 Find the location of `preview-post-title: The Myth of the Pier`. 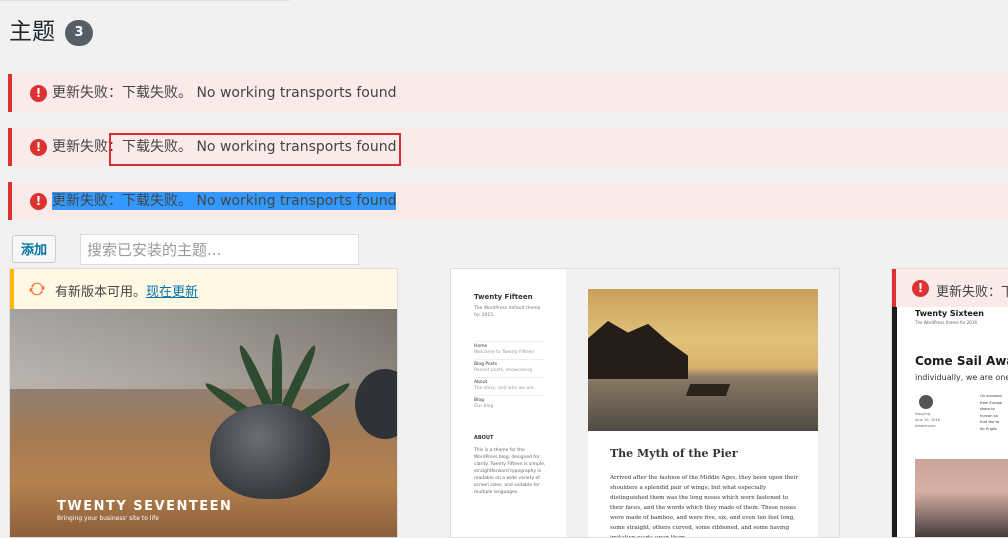

preview-post-title: The Myth of the Pier is located at coordinates (674, 453).